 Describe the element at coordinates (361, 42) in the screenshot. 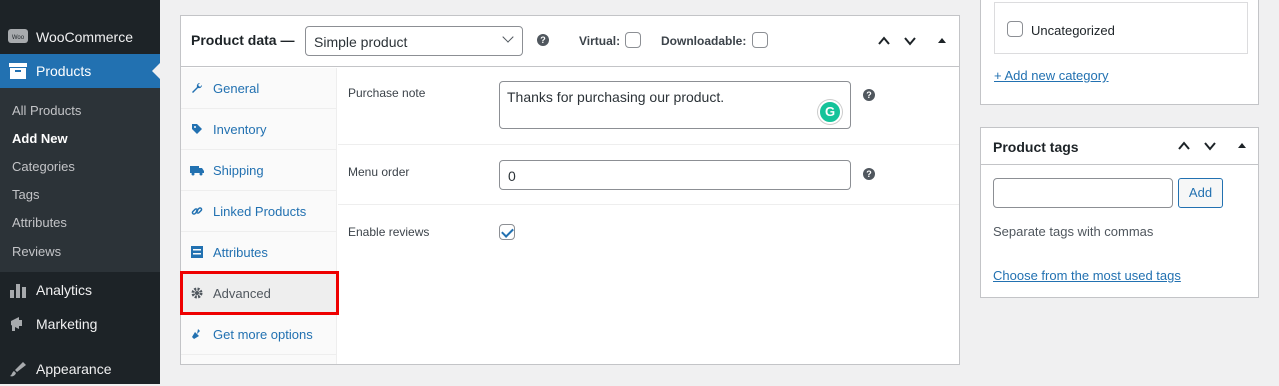

I see `product-type-value: Simple product` at that location.